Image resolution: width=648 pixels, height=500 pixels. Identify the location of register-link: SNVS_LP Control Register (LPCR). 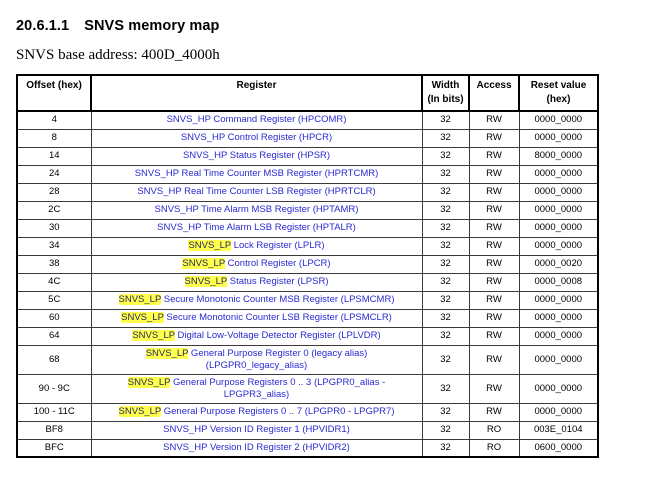
(256, 263).